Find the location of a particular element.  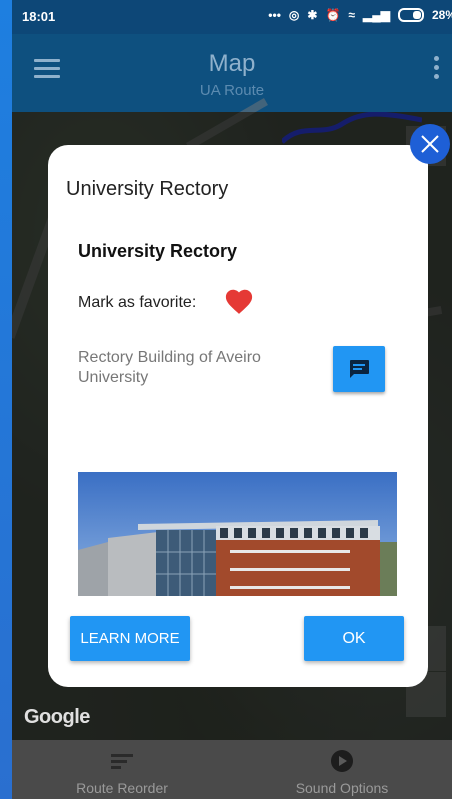

play-circle-icon is located at coordinates (342, 761).